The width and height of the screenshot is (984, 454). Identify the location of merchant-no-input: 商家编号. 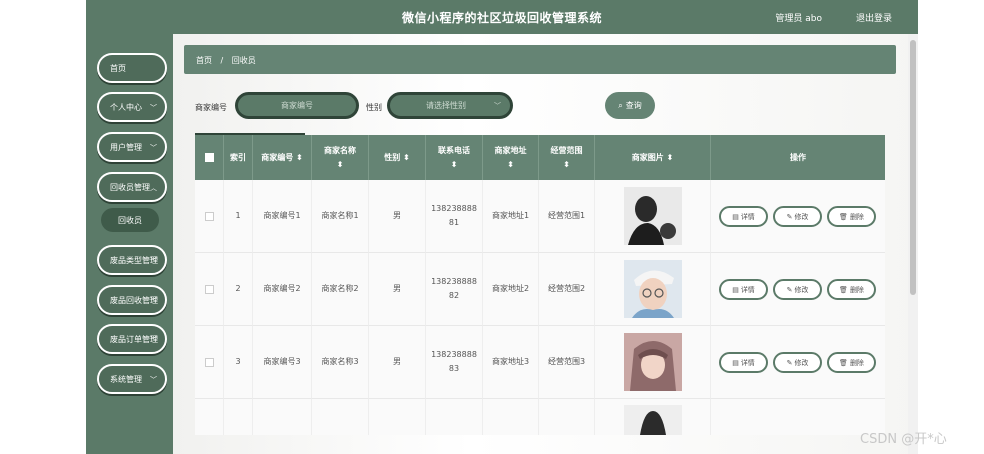
(297, 105).